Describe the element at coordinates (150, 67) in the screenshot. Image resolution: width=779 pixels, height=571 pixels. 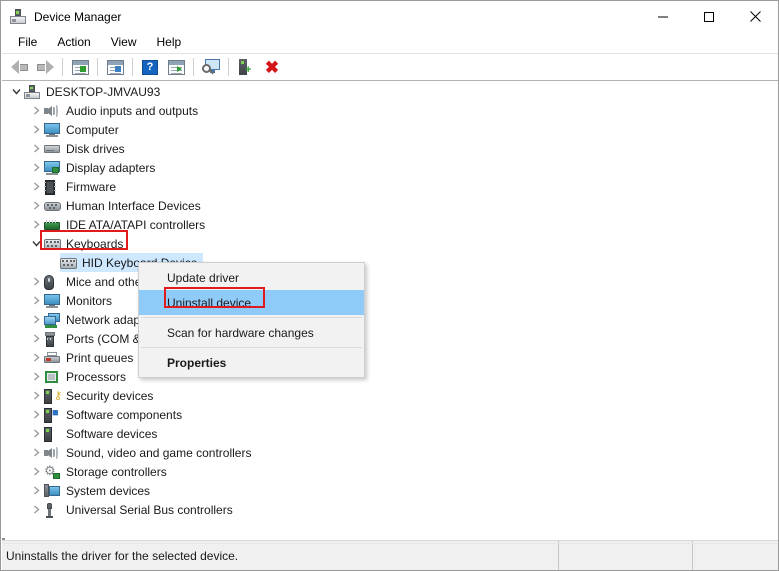
I see `help-button: ?` at that location.